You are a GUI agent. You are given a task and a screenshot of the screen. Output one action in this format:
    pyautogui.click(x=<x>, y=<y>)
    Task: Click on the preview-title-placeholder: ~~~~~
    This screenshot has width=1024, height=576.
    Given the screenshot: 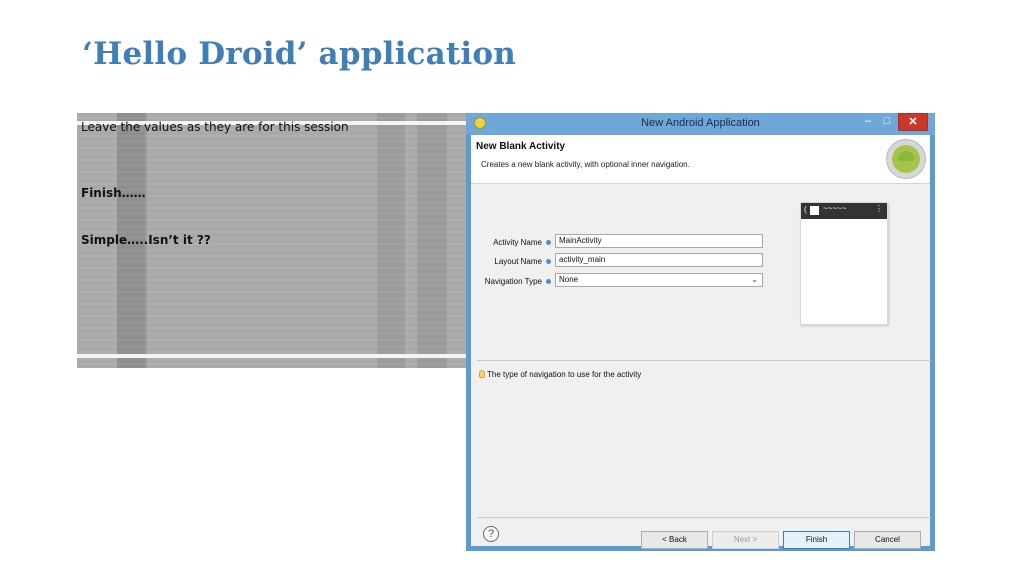 What is the action you would take?
    pyautogui.click(x=835, y=208)
    